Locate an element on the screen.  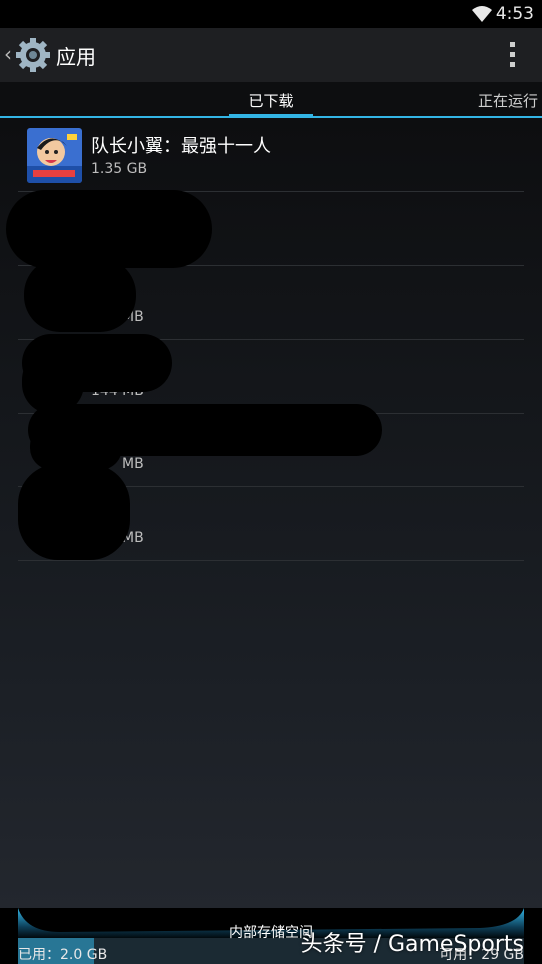
back-chevron-icon: ‹ is located at coordinates (8, 54).